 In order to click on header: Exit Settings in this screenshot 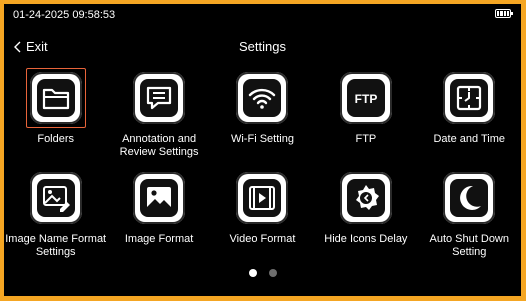, I will do `click(262, 47)`.